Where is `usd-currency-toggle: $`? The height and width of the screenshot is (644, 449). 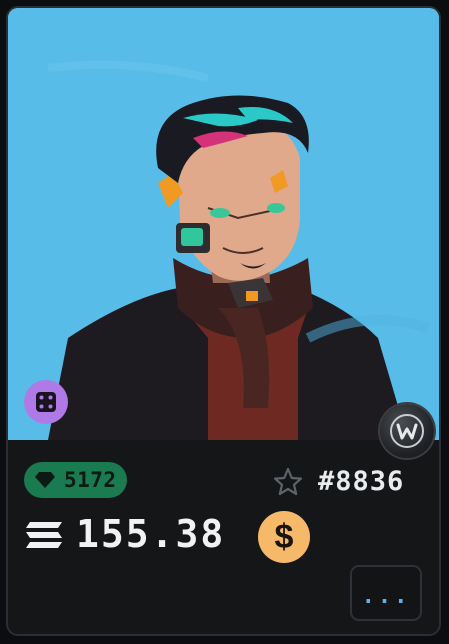 usd-currency-toggle: $ is located at coordinates (284, 537).